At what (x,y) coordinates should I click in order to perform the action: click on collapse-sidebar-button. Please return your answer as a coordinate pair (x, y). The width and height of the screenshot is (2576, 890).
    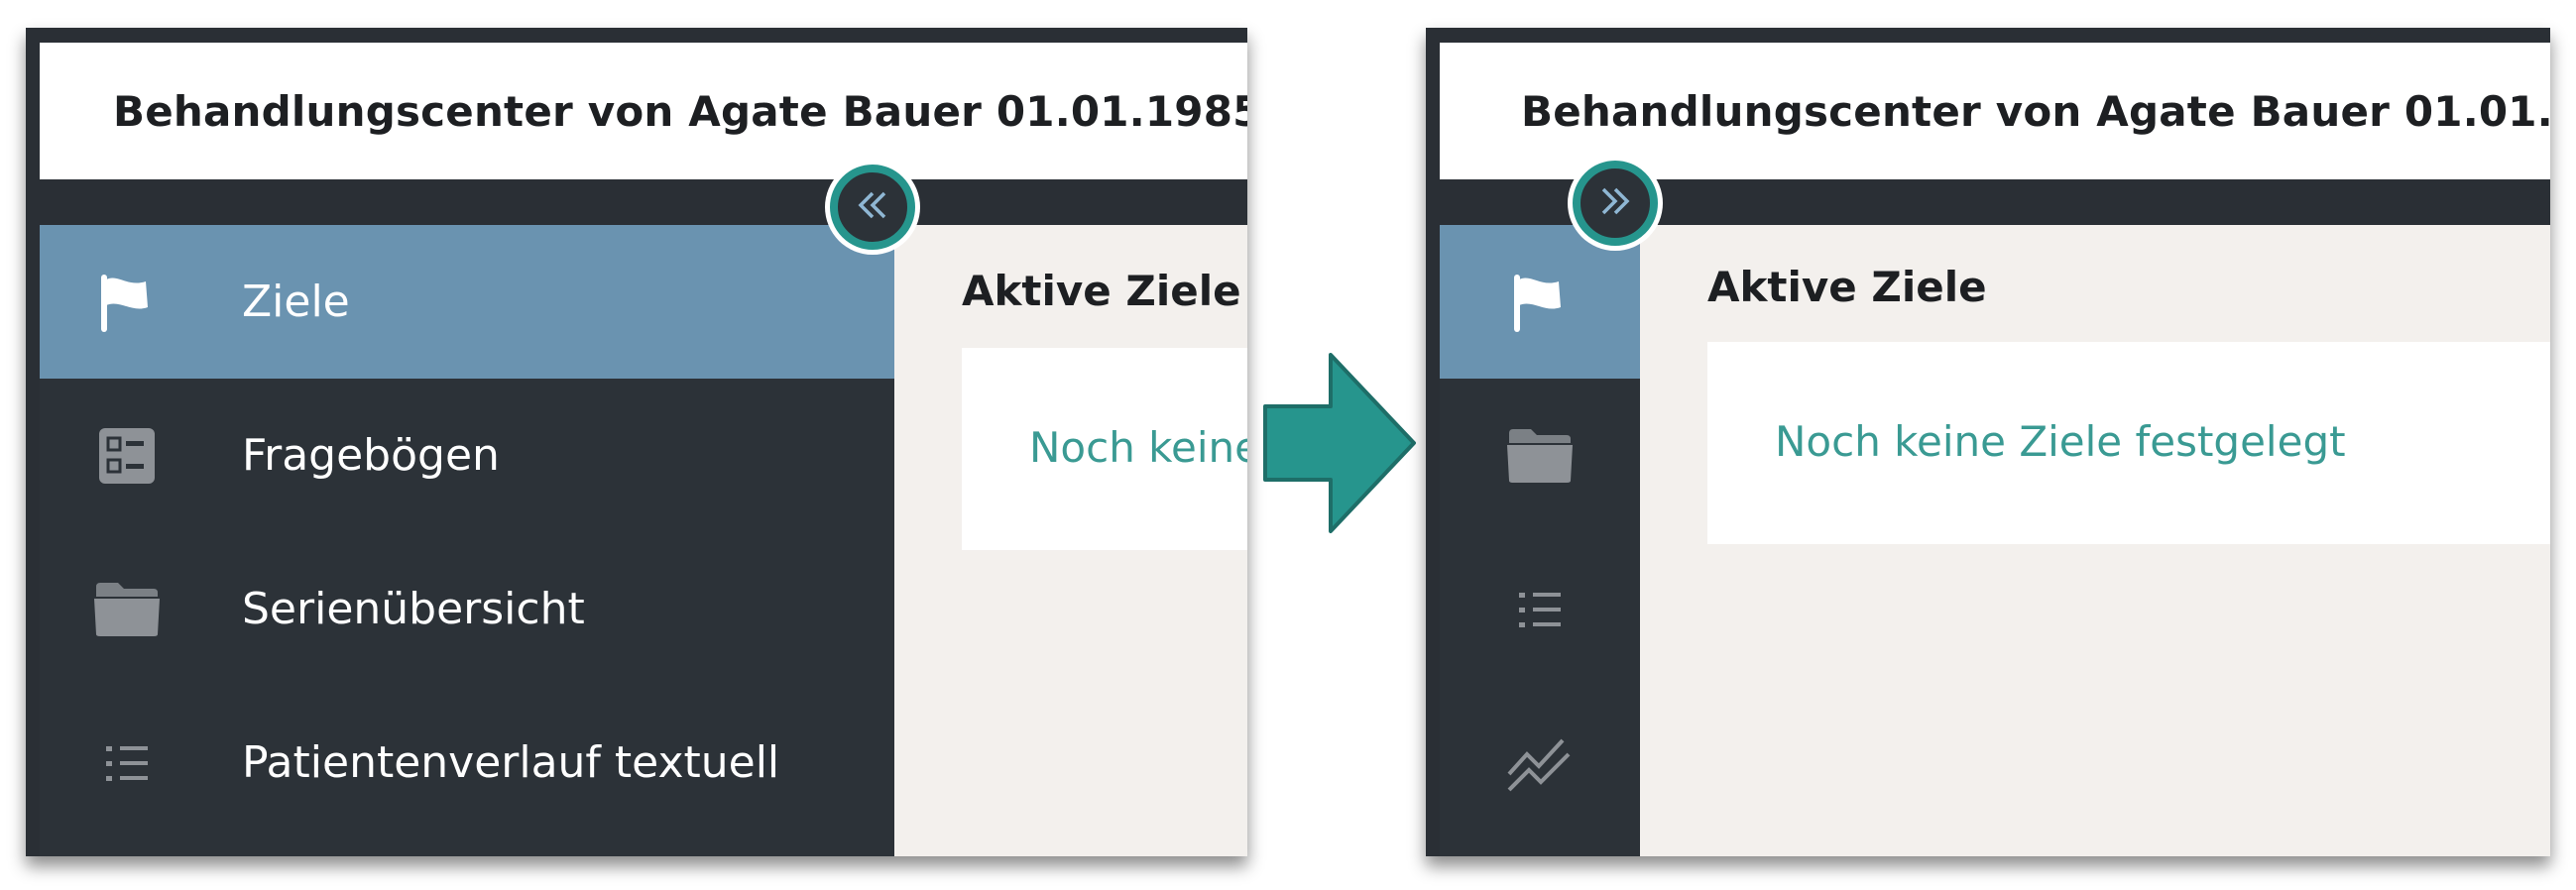
    Looking at the image, I should click on (872, 207).